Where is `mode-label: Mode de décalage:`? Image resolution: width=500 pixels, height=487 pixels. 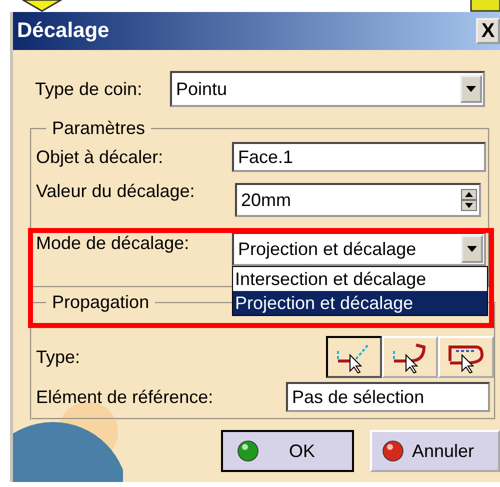 mode-label: Mode de décalage: is located at coordinates (113, 243).